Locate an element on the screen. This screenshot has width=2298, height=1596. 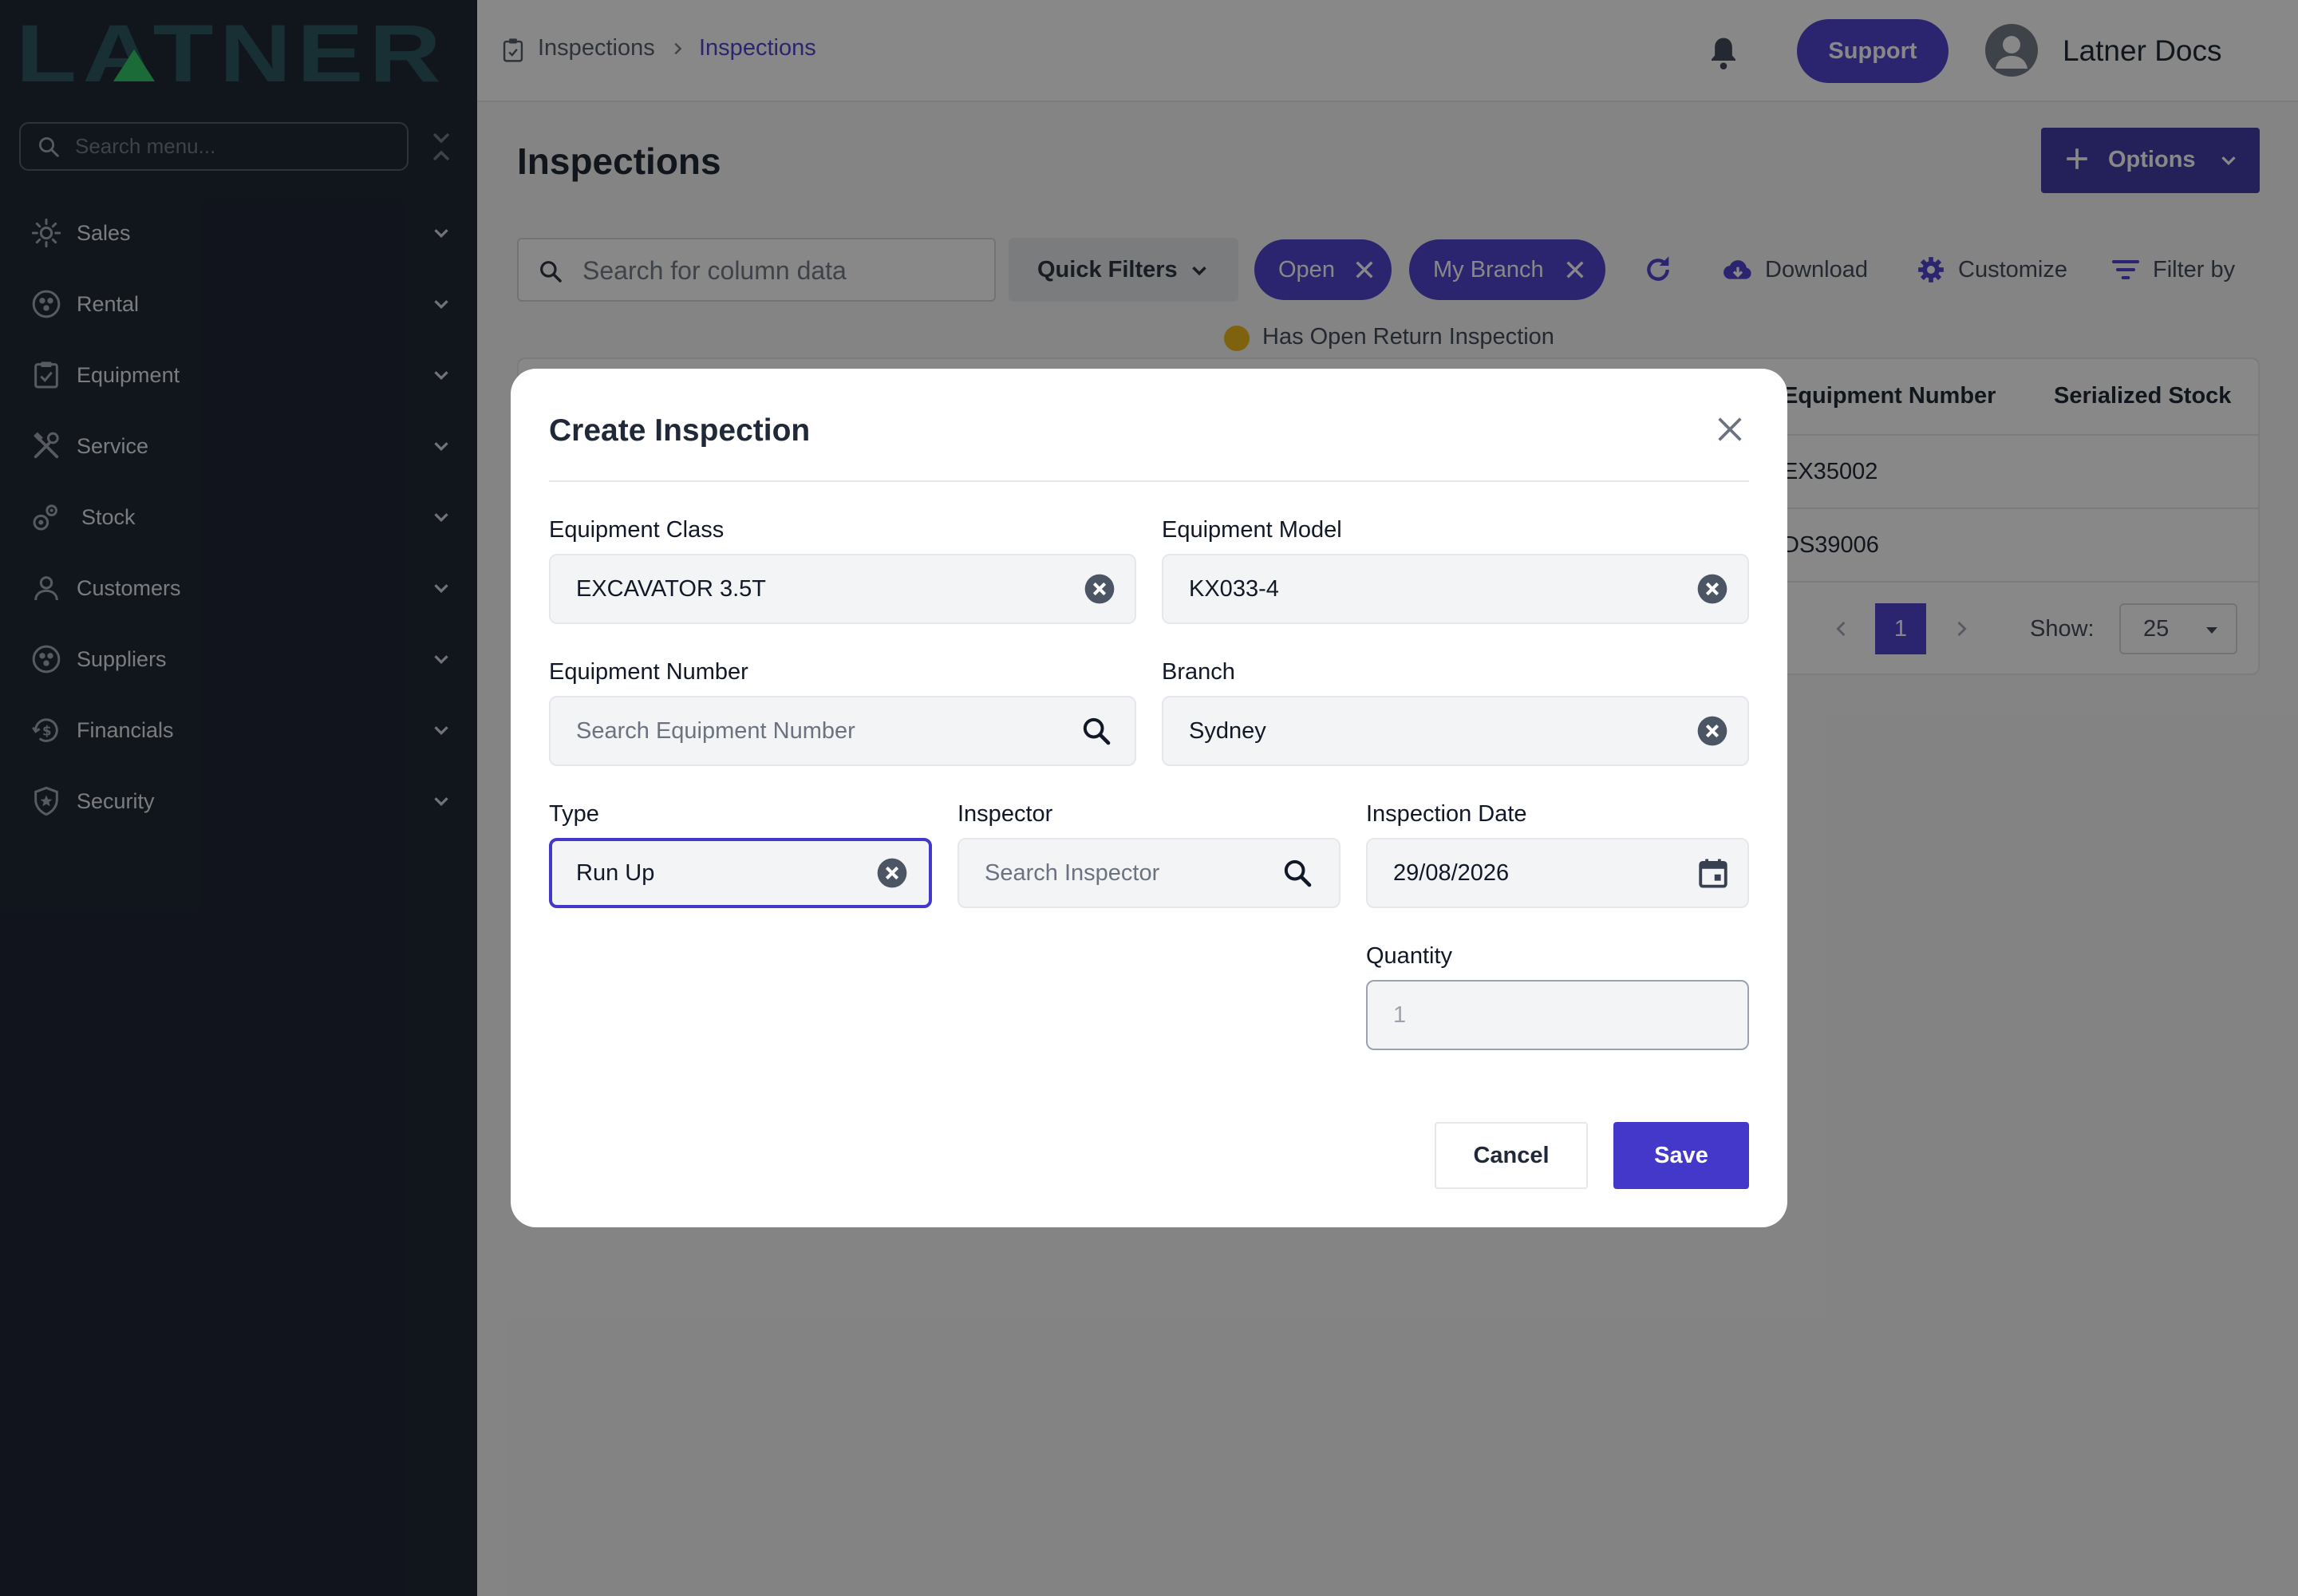
inspection-date-value: 29/08/2026 is located at coordinates (1452, 873).